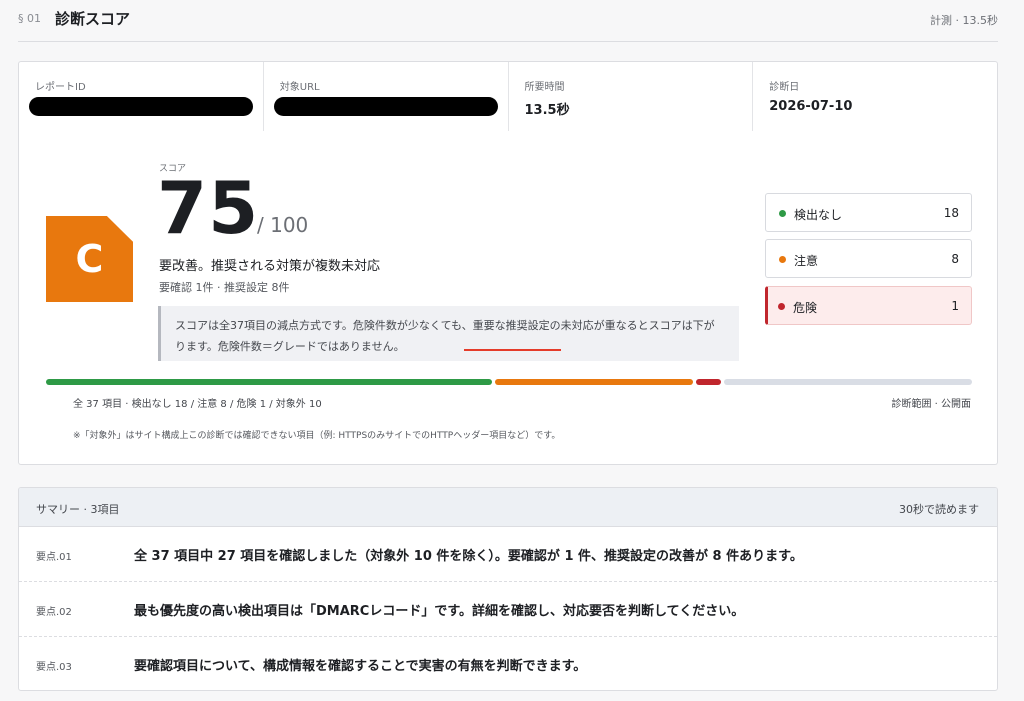 The image size is (1024, 701). What do you see at coordinates (360, 666) in the screenshot?
I see `summary-row-text: 要確認項目について、構成情報を確認することで実害の有無を判断できます。` at bounding box center [360, 666].